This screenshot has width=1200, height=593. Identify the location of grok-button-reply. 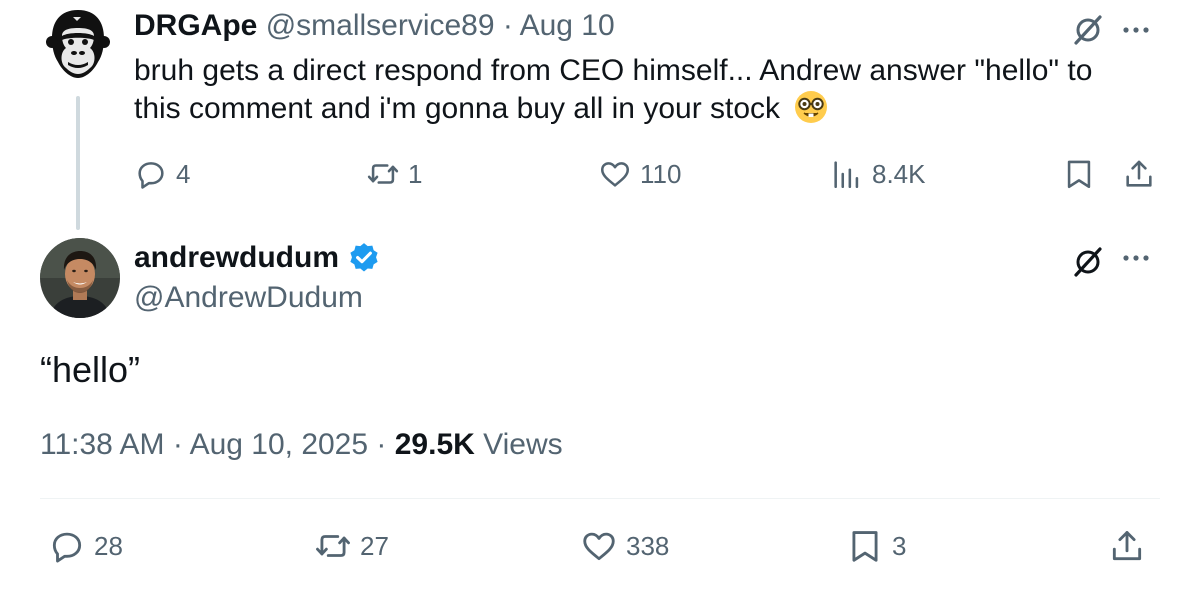
(1088, 264).